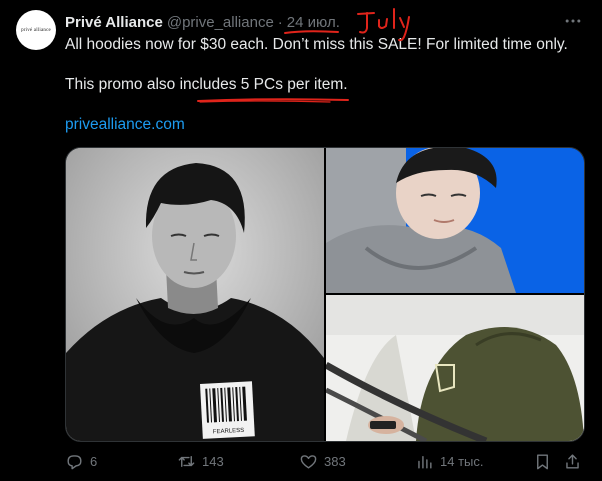 The image size is (602, 481). Describe the element at coordinates (213, 461) in the screenshot. I see `repost-count: 143` at that location.